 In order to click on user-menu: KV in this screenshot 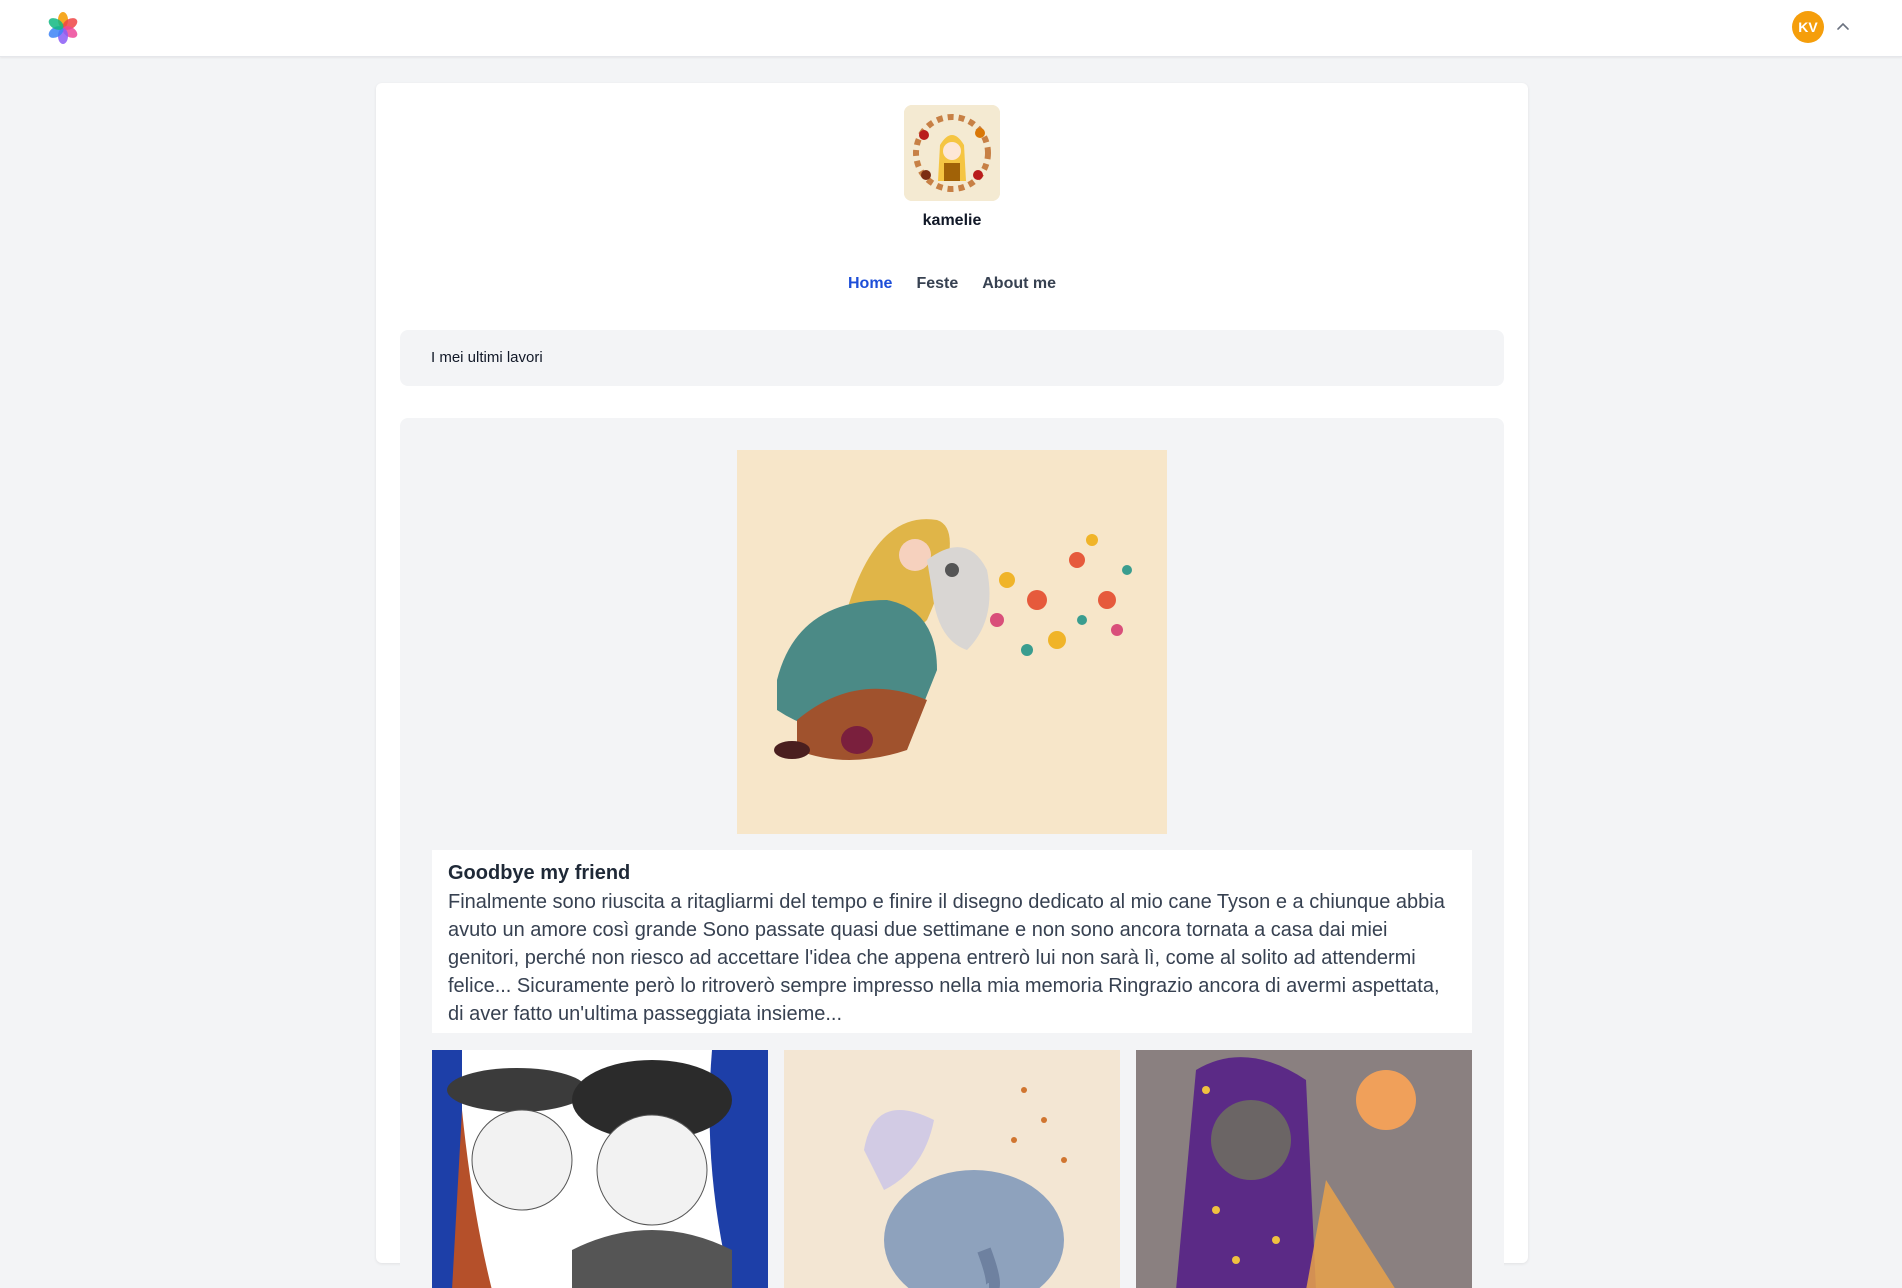, I will do `click(1822, 27)`.